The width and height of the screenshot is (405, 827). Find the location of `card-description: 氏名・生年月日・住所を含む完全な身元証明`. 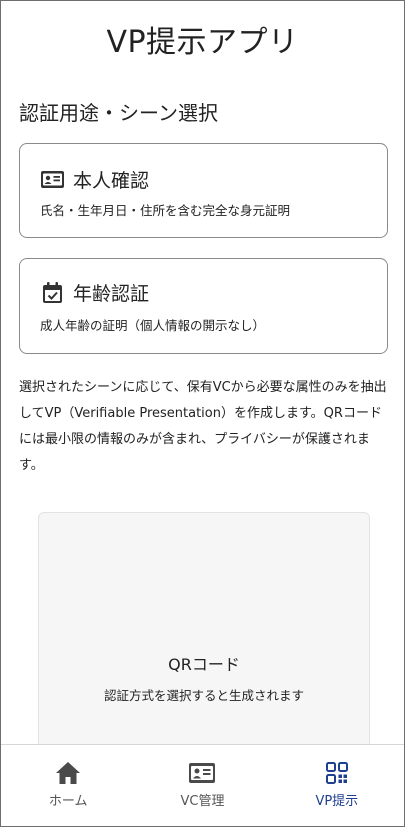

card-description: 氏名・生年月日・住所を含む完全な身元証明 is located at coordinates (165, 210).